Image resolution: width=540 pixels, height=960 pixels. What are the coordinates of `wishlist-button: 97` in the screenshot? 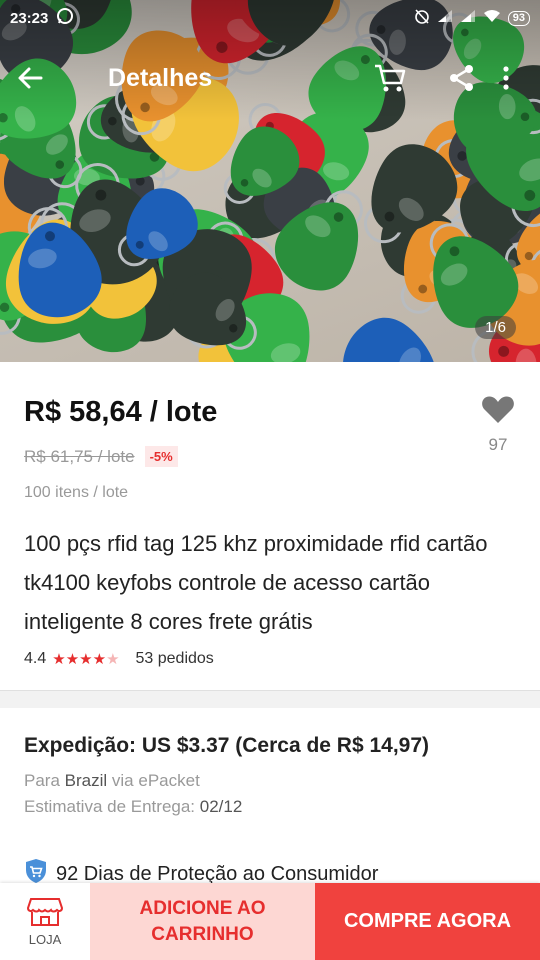 It's located at (498, 424).